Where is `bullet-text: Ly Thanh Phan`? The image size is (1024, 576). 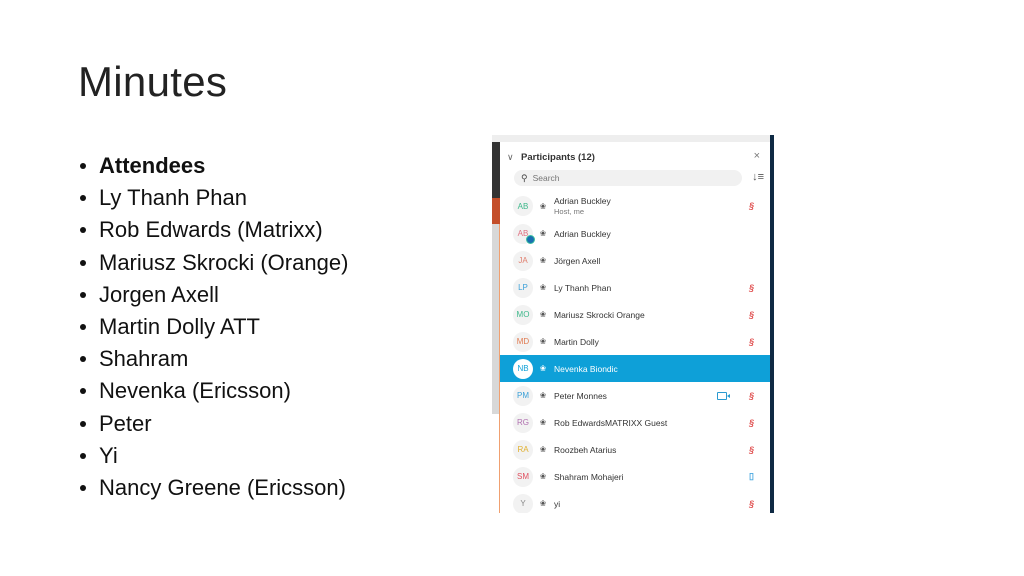 bullet-text: Ly Thanh Phan is located at coordinates (173, 198).